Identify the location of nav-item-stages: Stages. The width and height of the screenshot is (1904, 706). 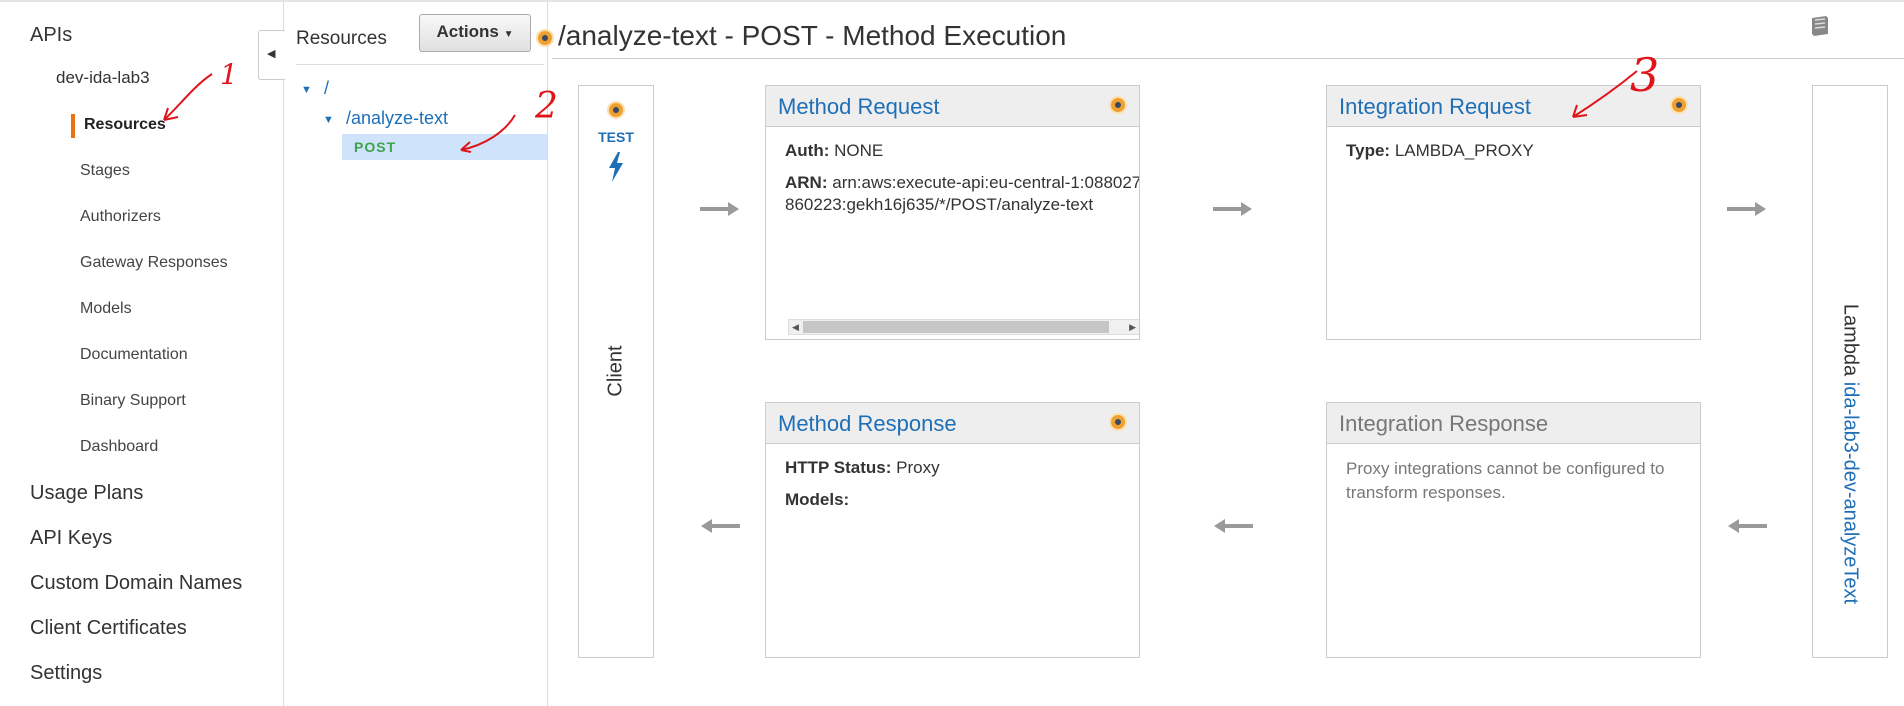
(105, 171).